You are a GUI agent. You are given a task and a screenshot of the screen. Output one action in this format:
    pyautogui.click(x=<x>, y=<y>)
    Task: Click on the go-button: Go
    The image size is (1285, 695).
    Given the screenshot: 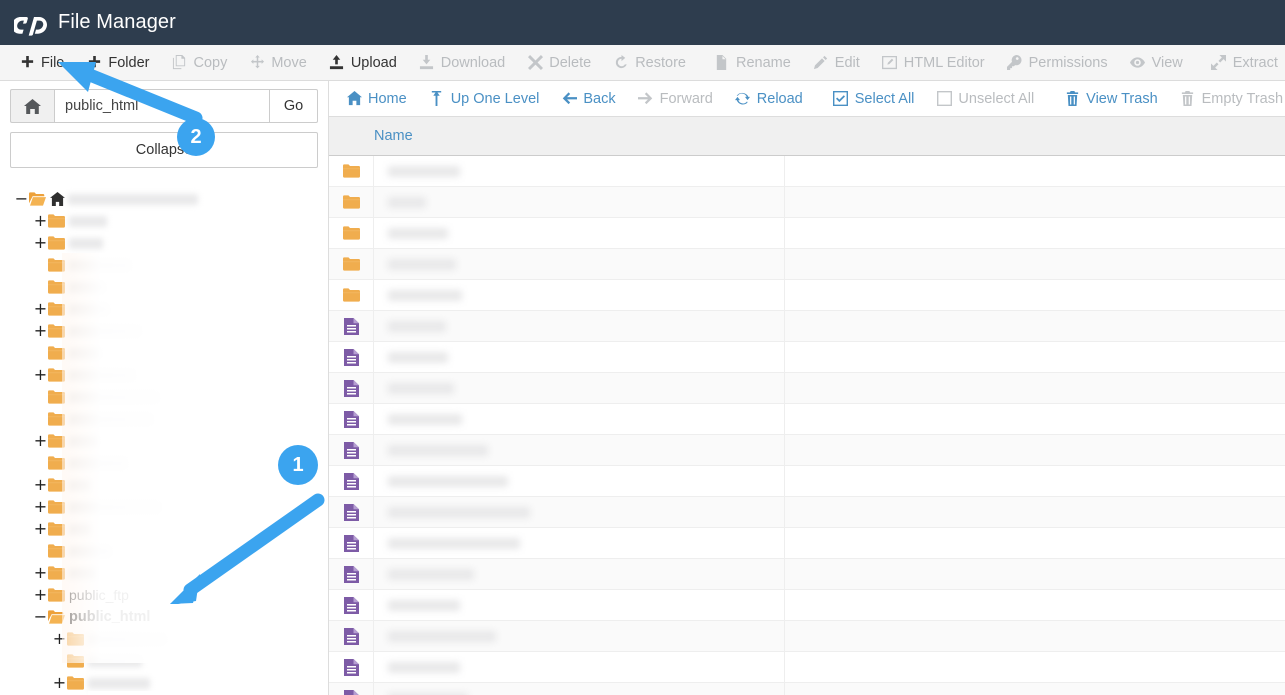 What is the action you would take?
    pyautogui.click(x=294, y=106)
    